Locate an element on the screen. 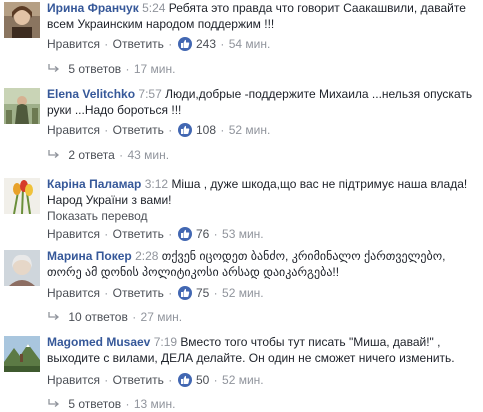  view-replies-link: 2 ответа · 43 мин. is located at coordinates (108, 155).